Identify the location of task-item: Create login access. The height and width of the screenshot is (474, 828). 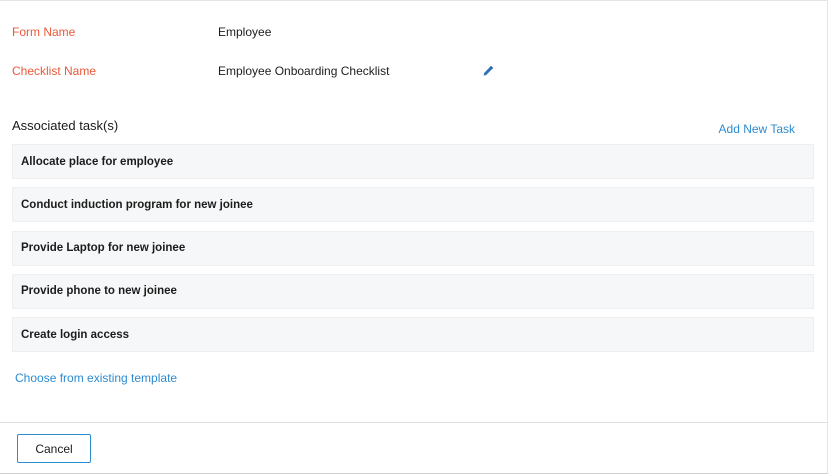
(413, 335).